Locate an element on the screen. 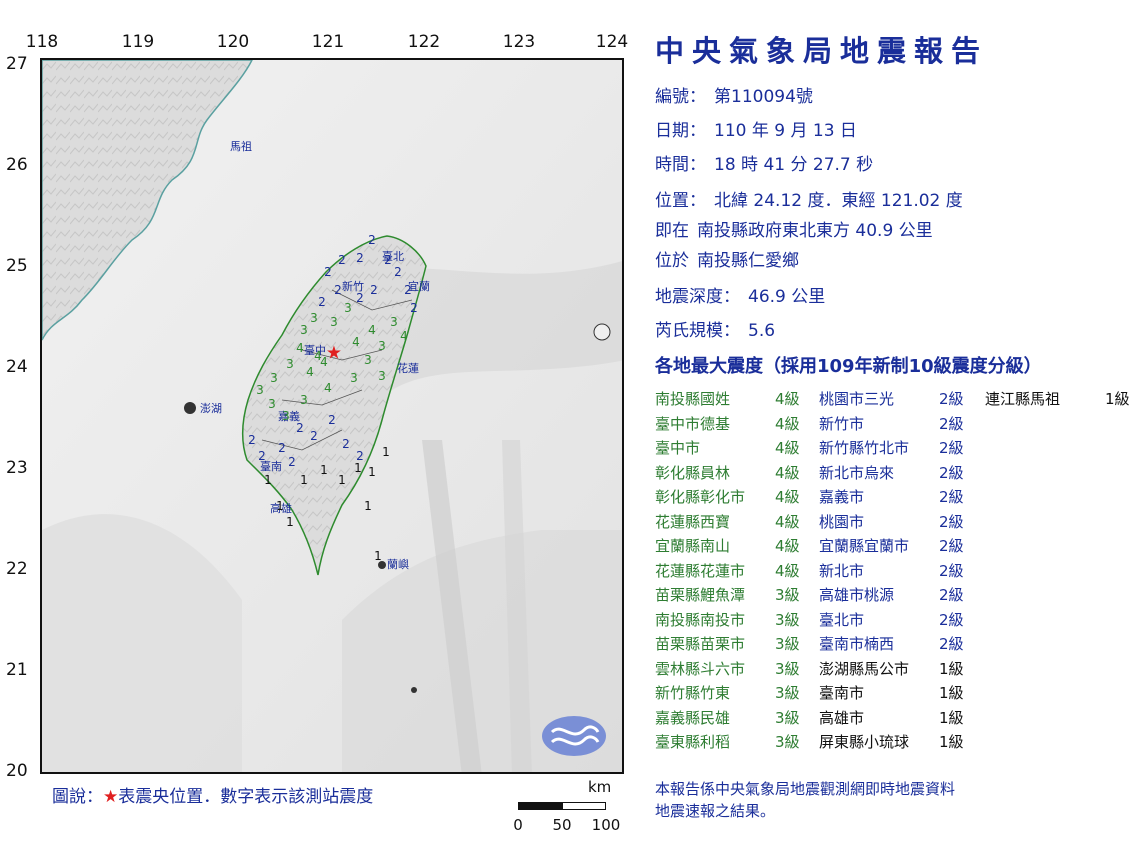 Image resolution: width=1140 pixels, height=851 pixels. station-name: 高雄市桃源 is located at coordinates (857, 595).